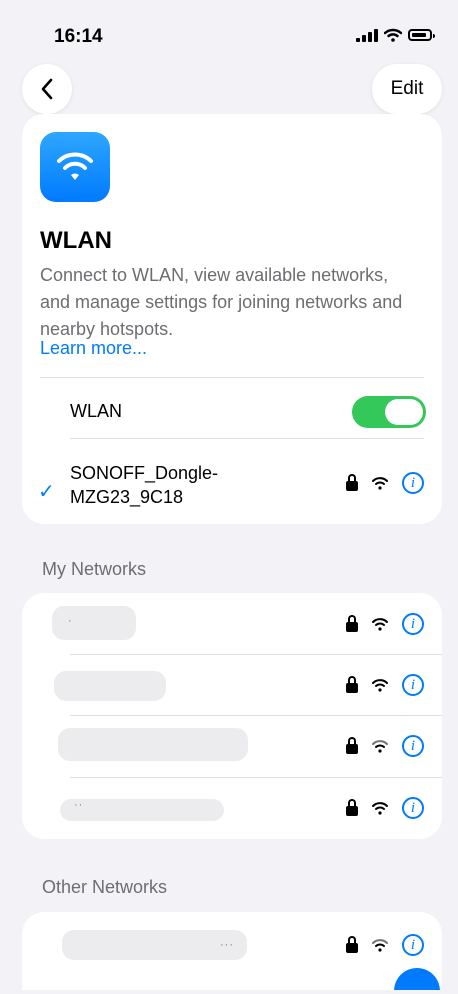 The height and width of the screenshot is (994, 458). Describe the element at coordinates (393, 35) in the screenshot. I see `status-wifi-icon` at that location.